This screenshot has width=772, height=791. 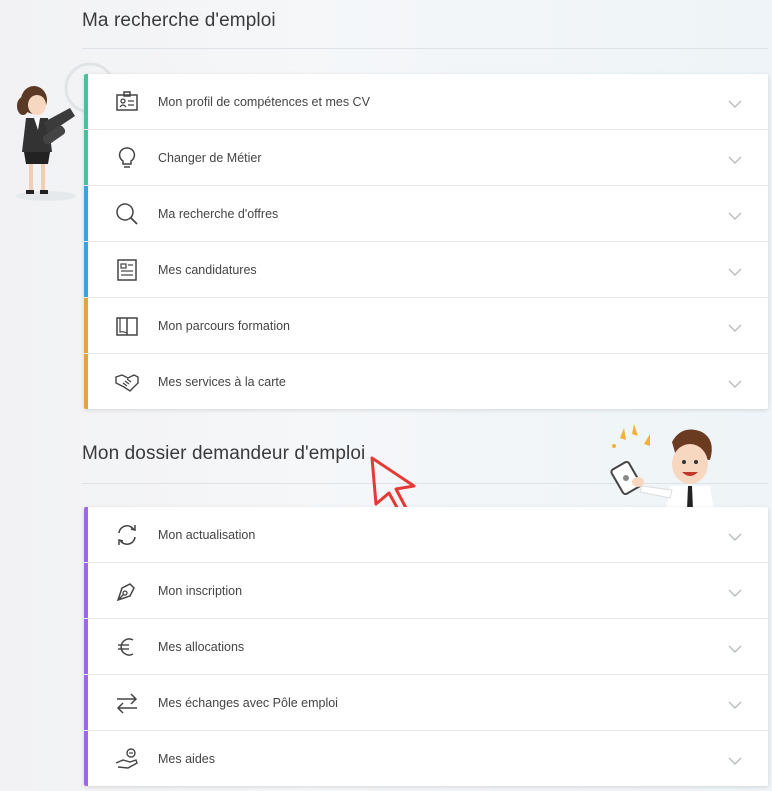 I want to click on refresh-icon, so click(x=127, y=535).